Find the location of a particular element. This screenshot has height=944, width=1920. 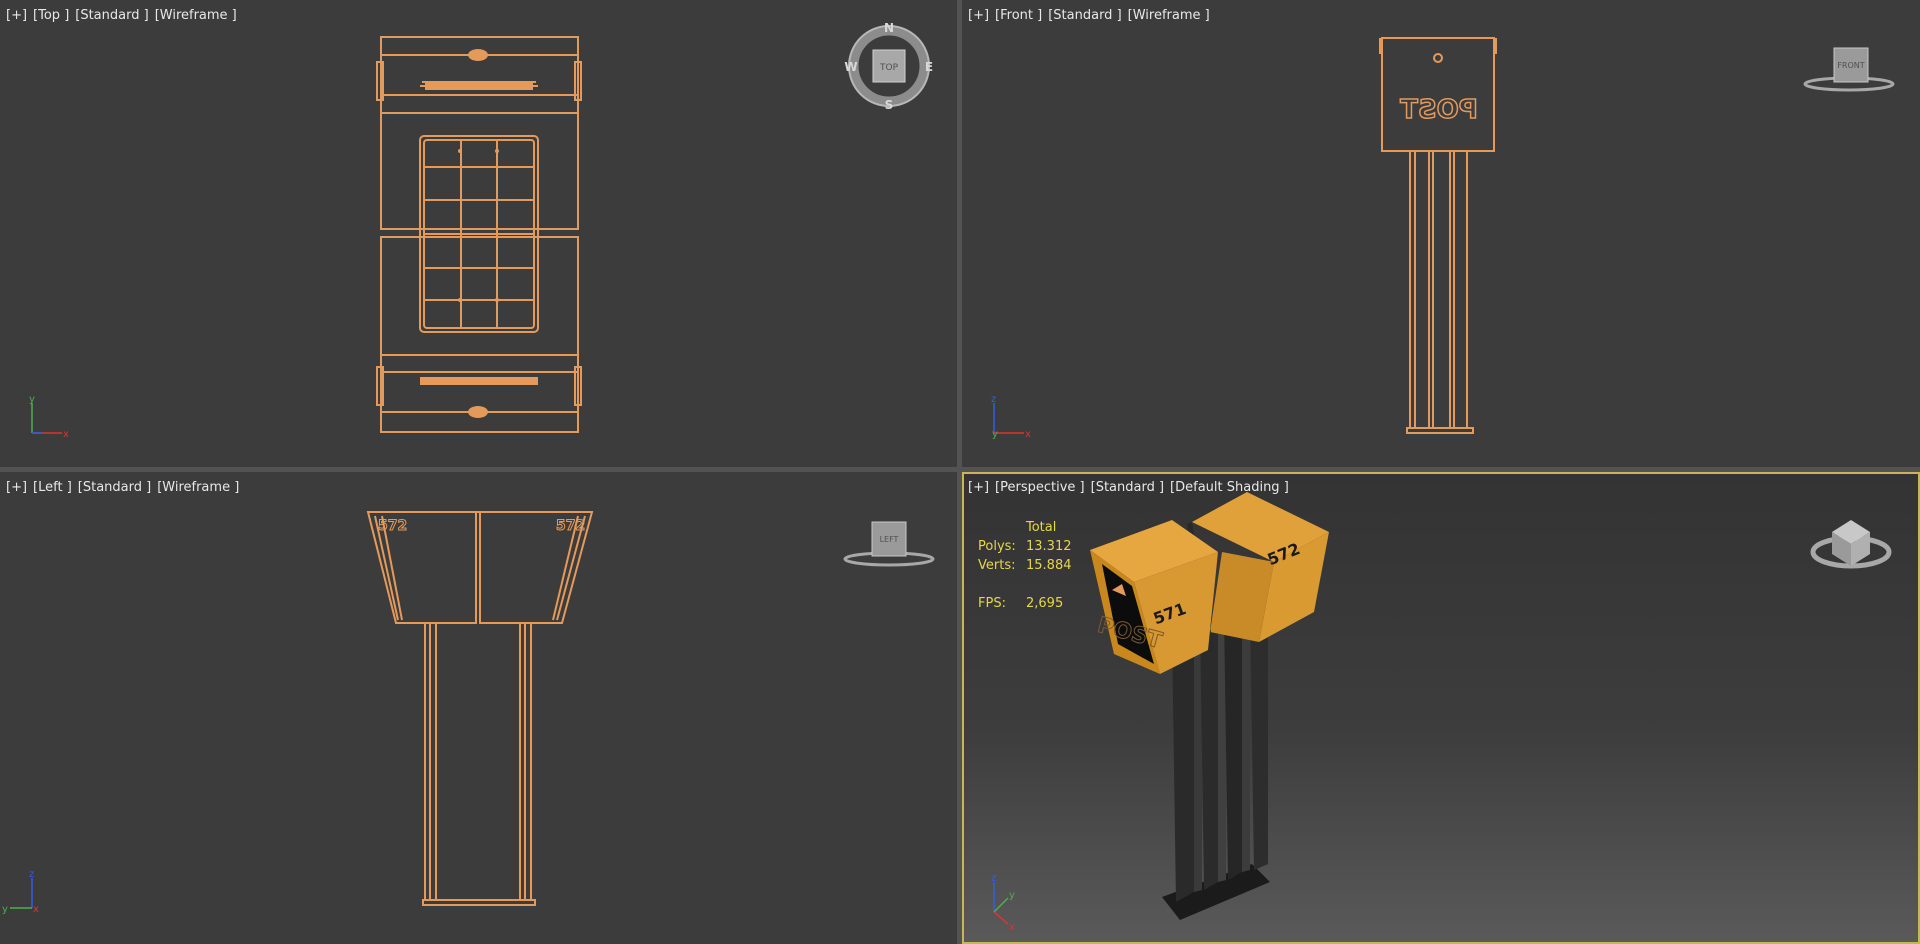

axis-tripod: z y x is located at coordinates (20, 892).